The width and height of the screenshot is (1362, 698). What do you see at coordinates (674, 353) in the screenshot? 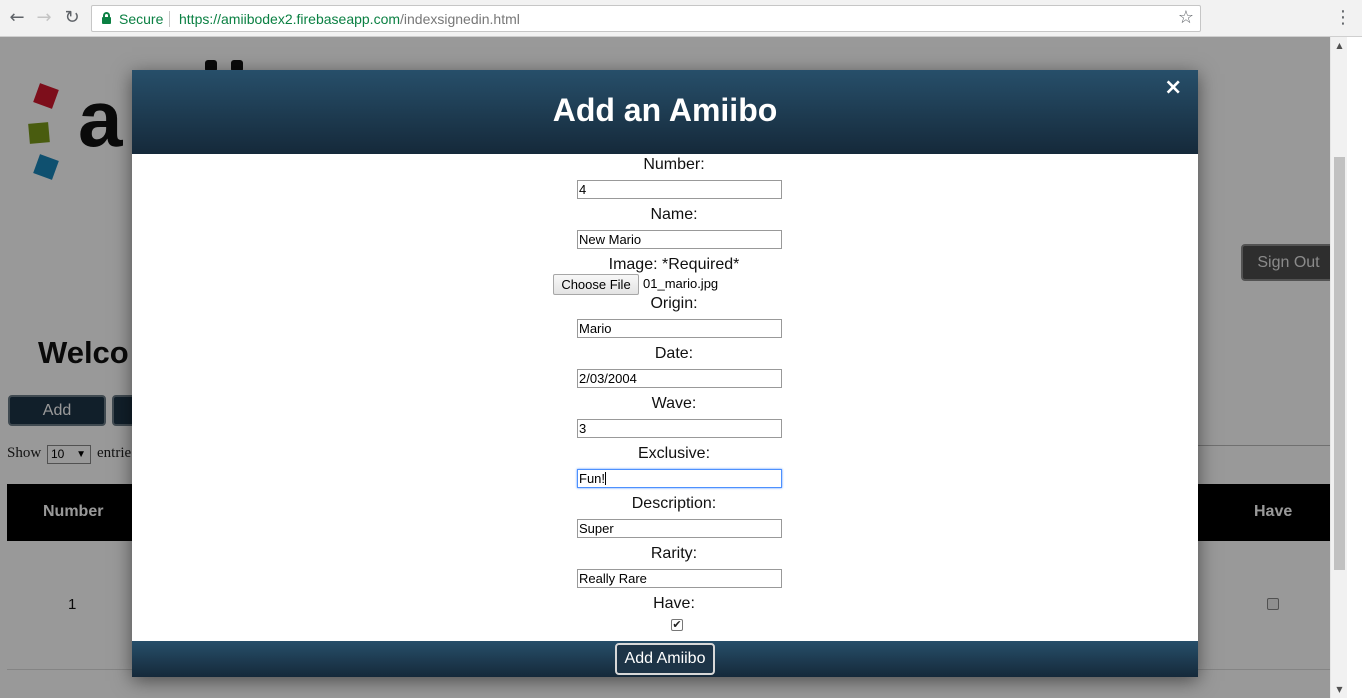
I see `date-label: Date:` at bounding box center [674, 353].